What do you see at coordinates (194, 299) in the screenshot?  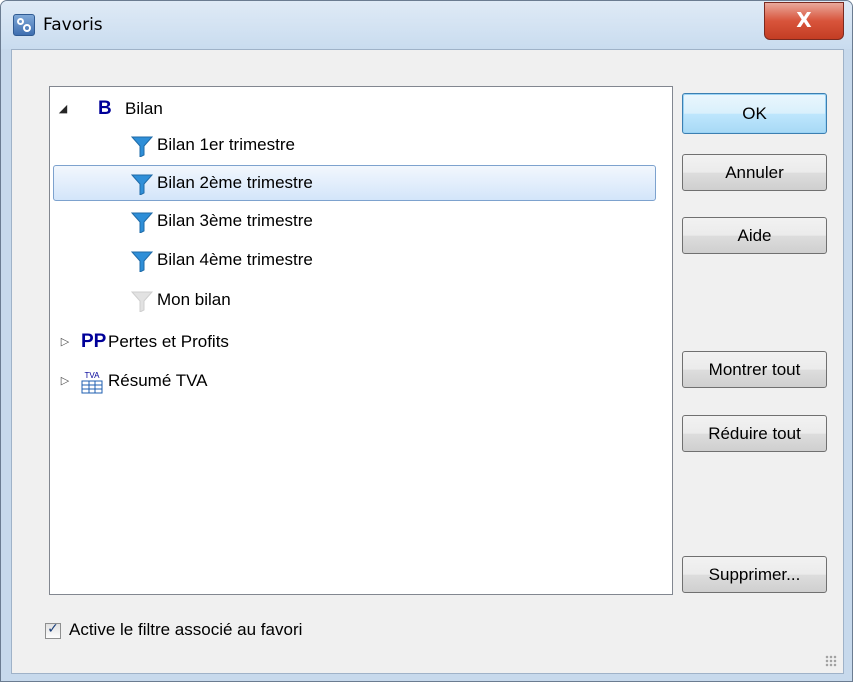 I see `tree-node-label: Mon bilan` at bounding box center [194, 299].